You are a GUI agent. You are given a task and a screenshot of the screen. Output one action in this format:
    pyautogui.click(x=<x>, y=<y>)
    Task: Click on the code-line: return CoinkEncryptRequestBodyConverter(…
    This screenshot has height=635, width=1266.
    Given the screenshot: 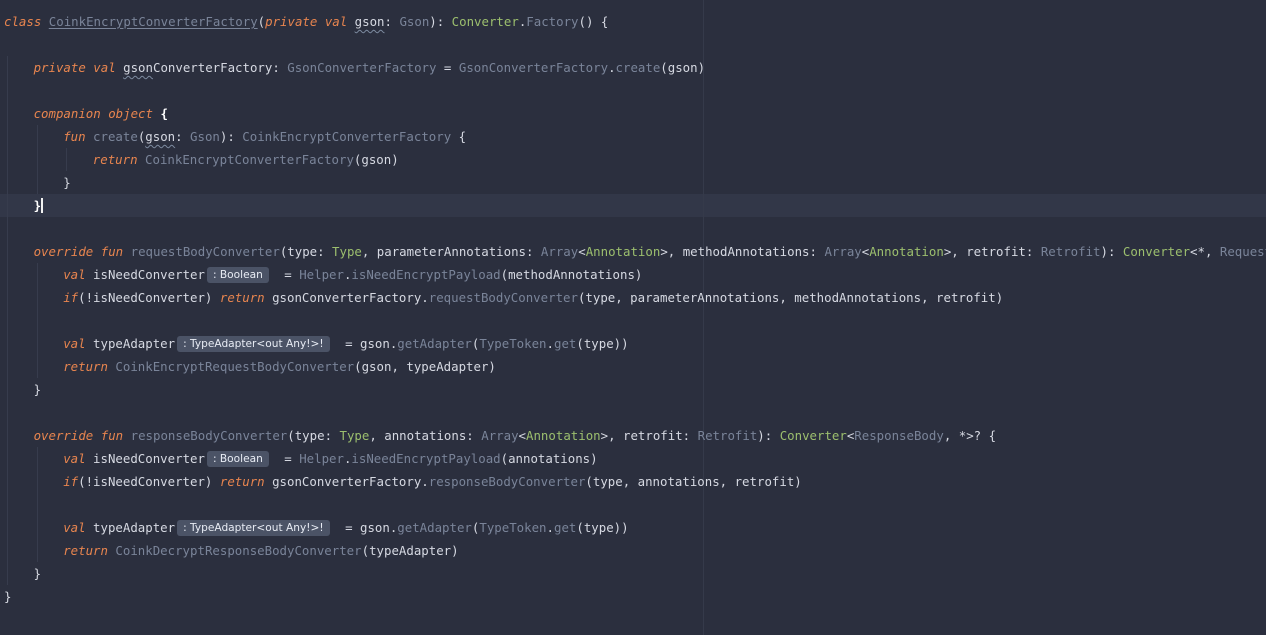 What is the action you would take?
    pyautogui.click(x=633, y=366)
    